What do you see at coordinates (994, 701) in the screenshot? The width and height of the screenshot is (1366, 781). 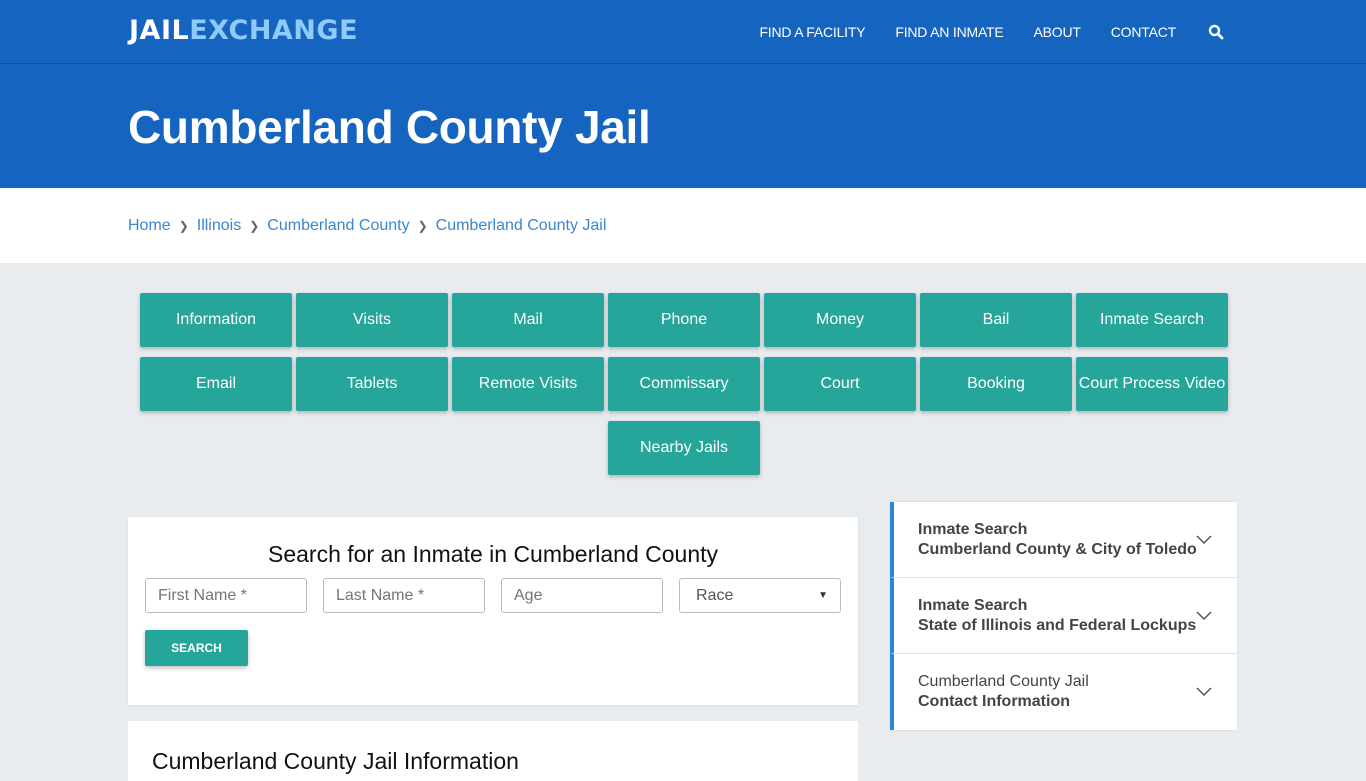 I see `accordion-line2: Contact Information` at bounding box center [994, 701].